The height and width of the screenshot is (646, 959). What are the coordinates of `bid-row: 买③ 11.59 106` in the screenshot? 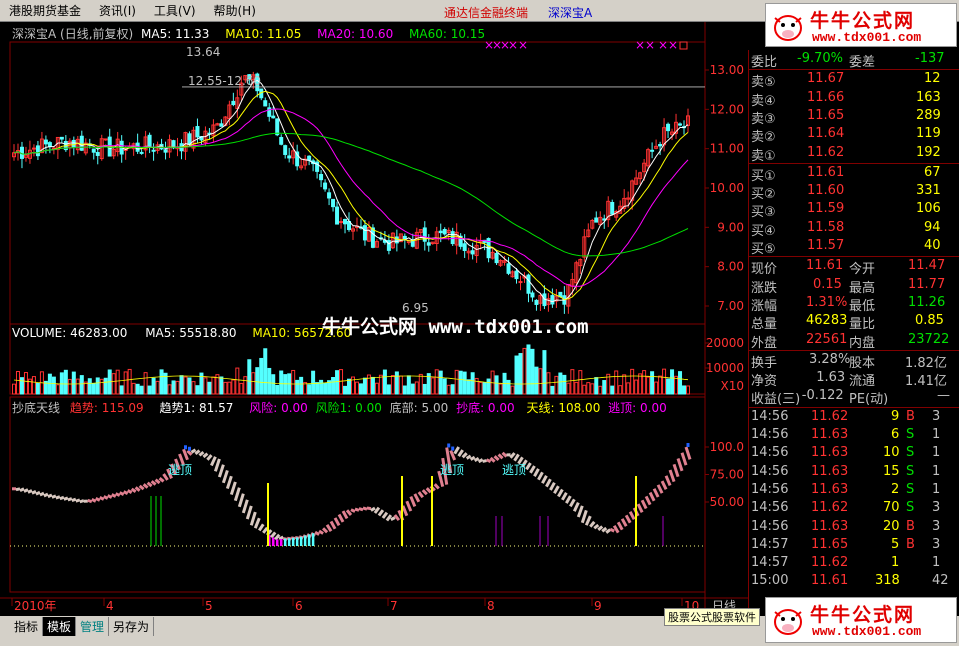 It's located at (854, 210).